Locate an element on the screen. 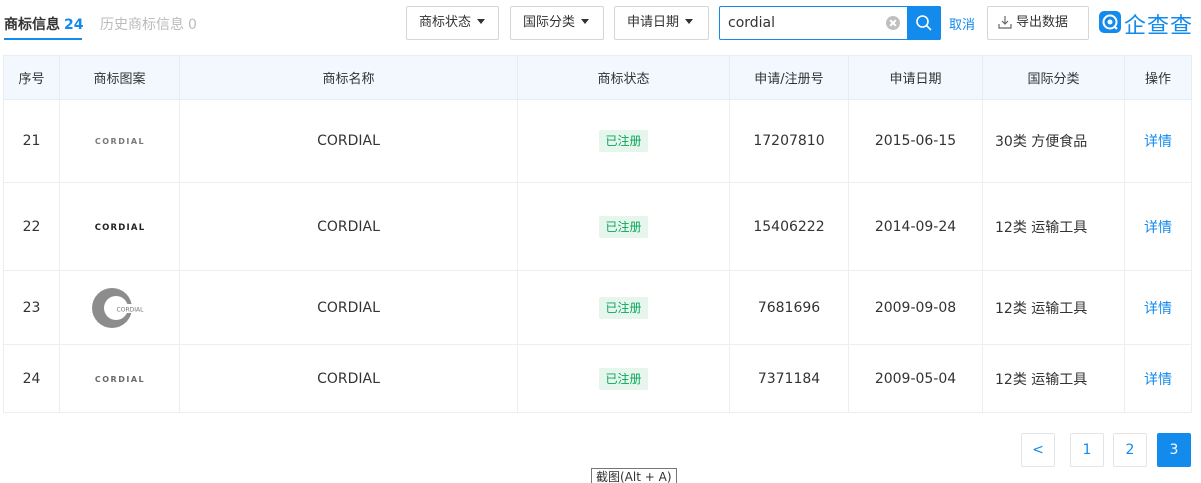 This screenshot has width=1201, height=483. pagination-page-2: 2 is located at coordinates (1130, 450).